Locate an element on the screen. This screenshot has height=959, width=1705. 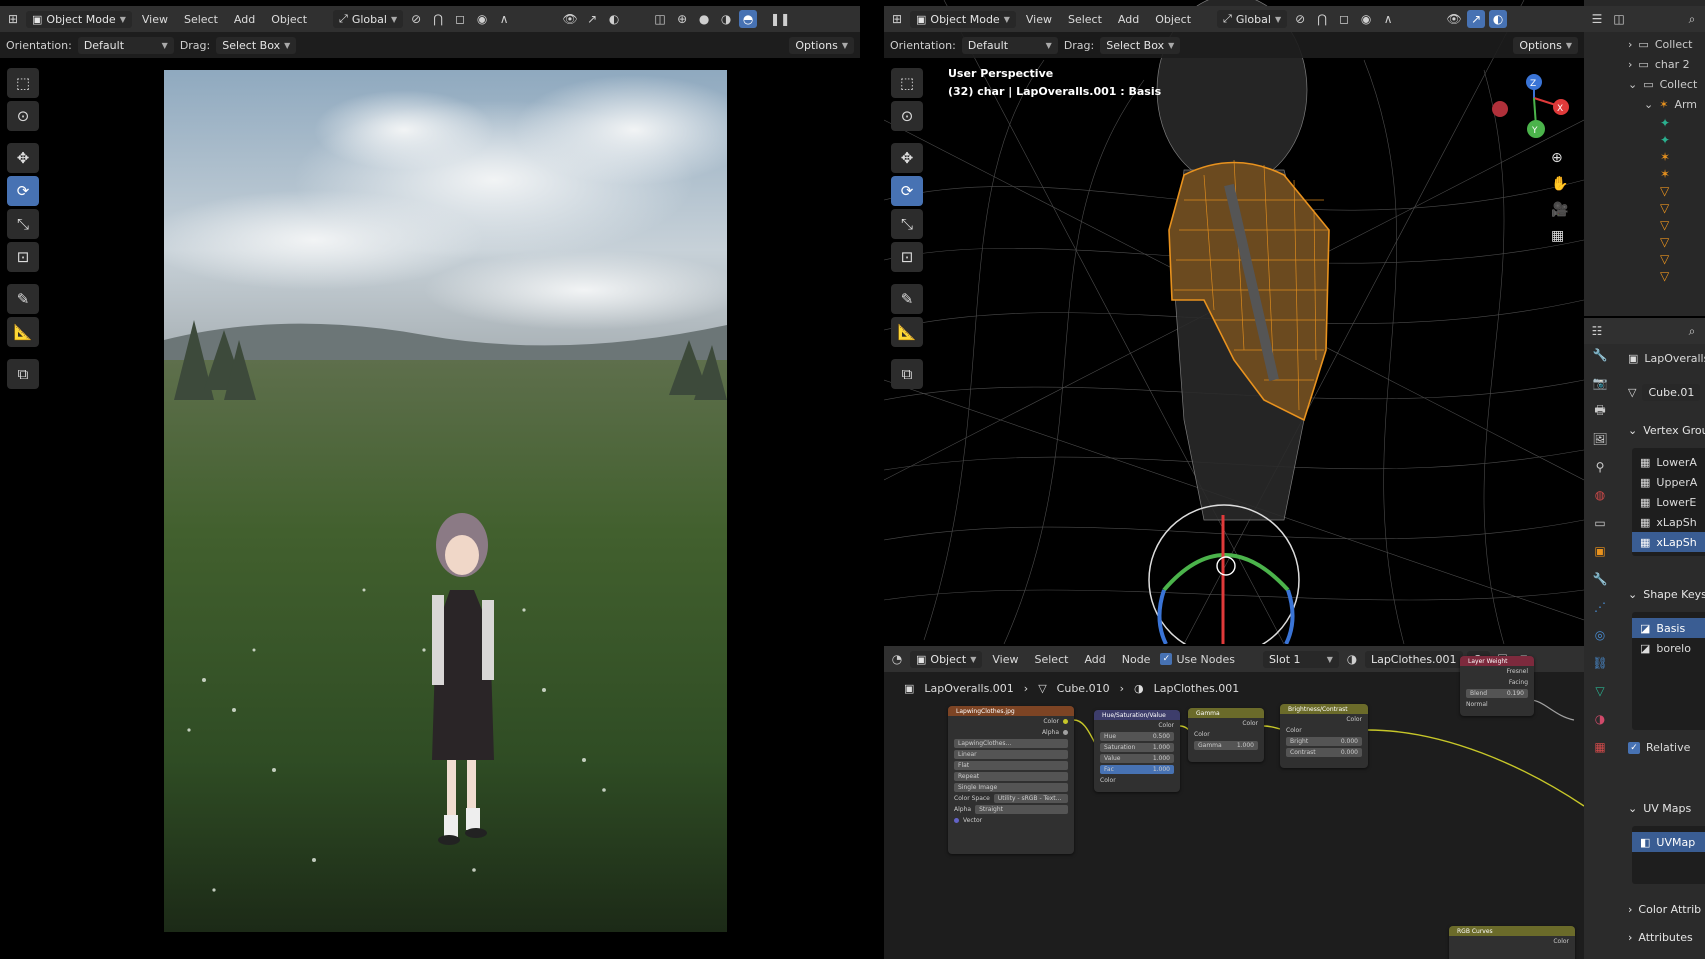
rendered-shading-icon: ◓ is located at coordinates (748, 19).